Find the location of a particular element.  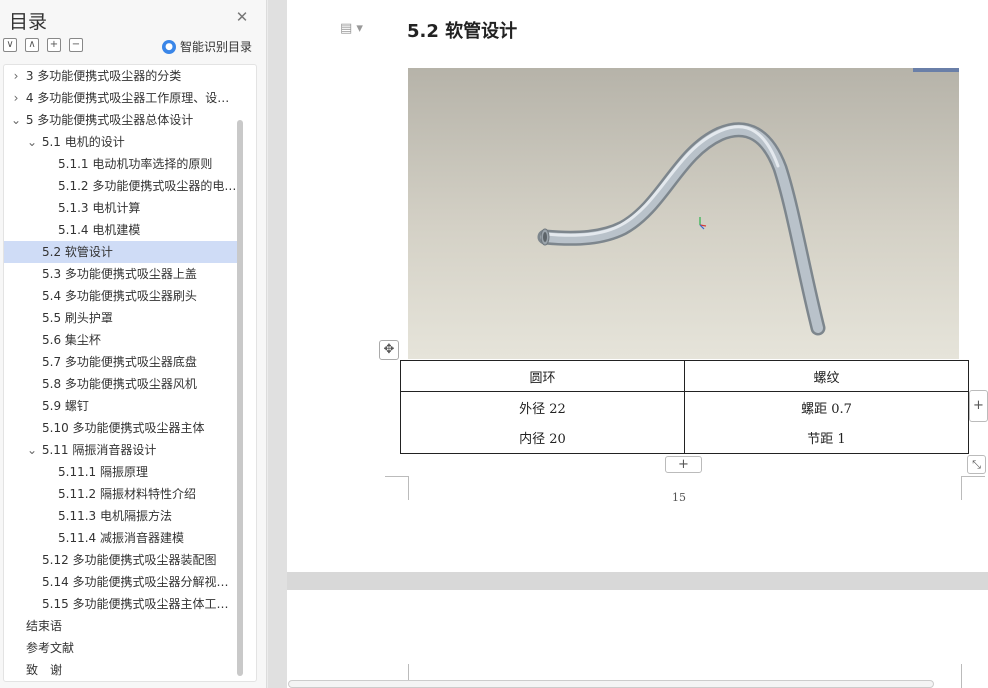

toc-item: 5.1.4 电机建模 is located at coordinates (122, 230).